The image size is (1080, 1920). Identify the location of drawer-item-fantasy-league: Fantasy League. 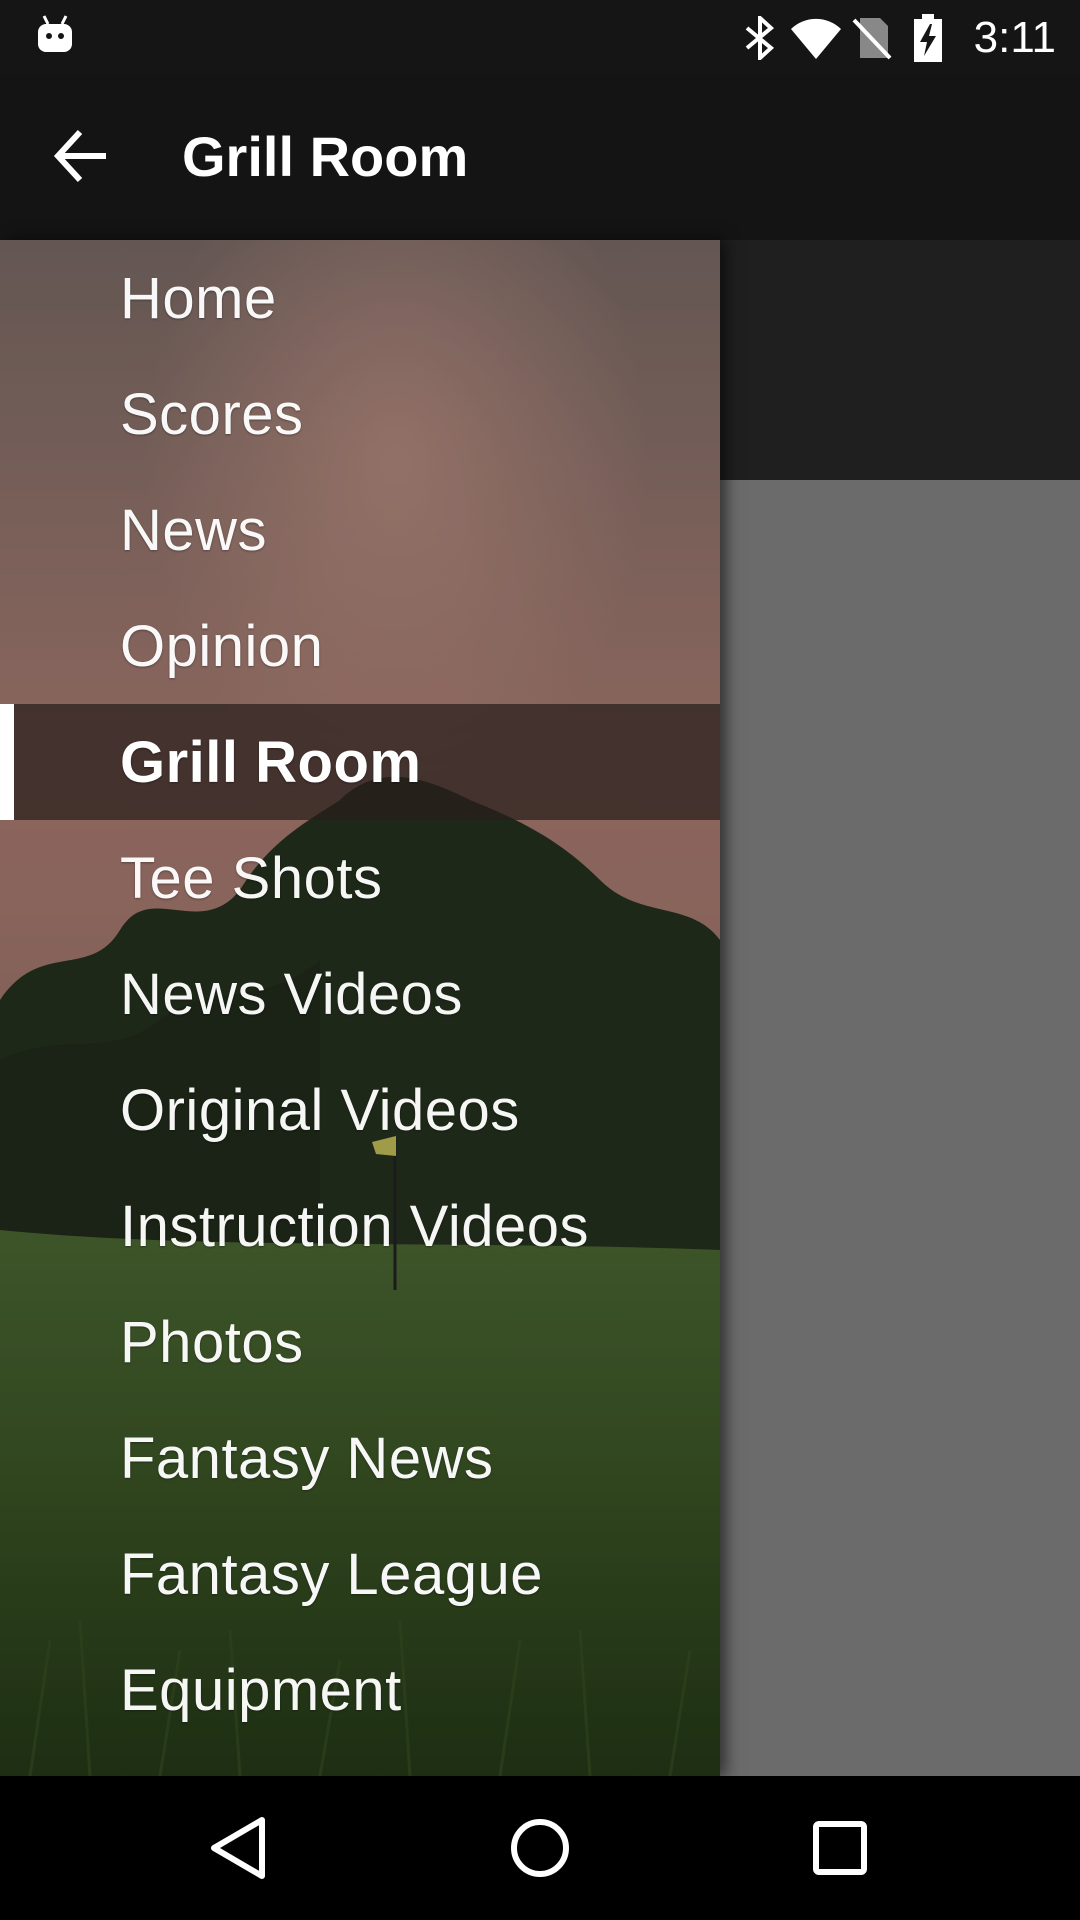
(360, 1574).